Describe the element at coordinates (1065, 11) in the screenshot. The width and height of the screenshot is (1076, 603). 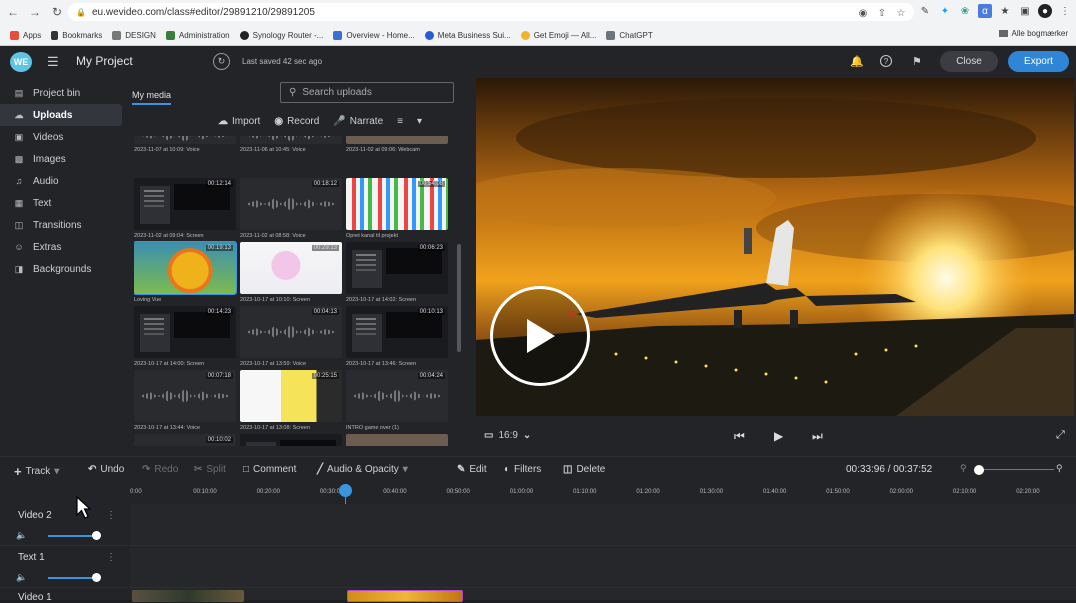
I see `chrome-menu-icon: ⋮` at that location.